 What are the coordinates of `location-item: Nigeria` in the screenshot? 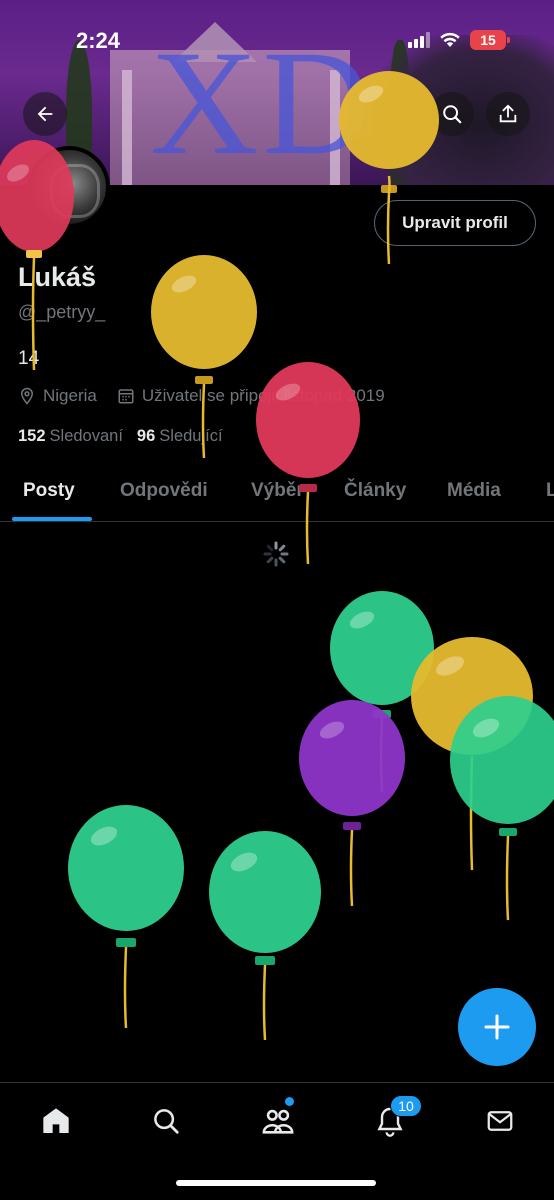 It's located at (57, 396).